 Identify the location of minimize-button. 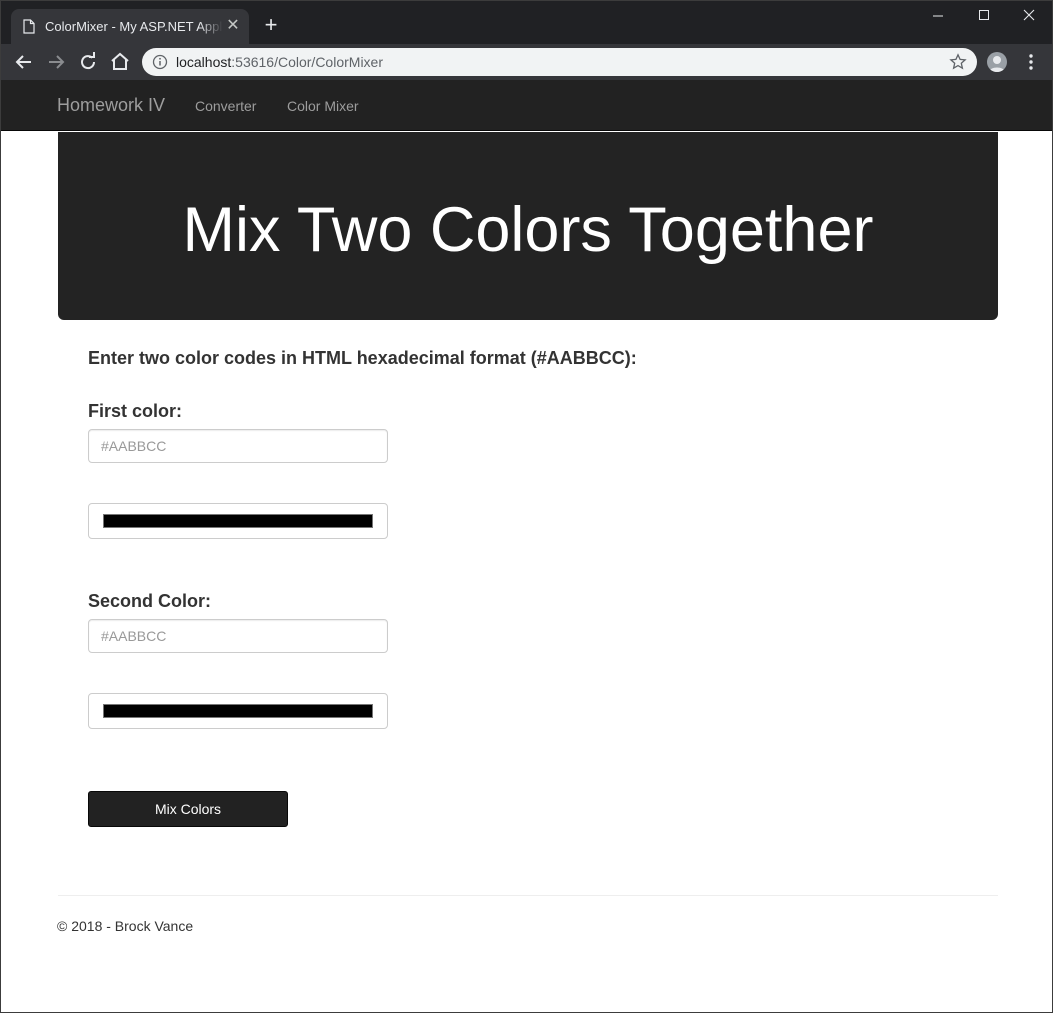
(938, 17).